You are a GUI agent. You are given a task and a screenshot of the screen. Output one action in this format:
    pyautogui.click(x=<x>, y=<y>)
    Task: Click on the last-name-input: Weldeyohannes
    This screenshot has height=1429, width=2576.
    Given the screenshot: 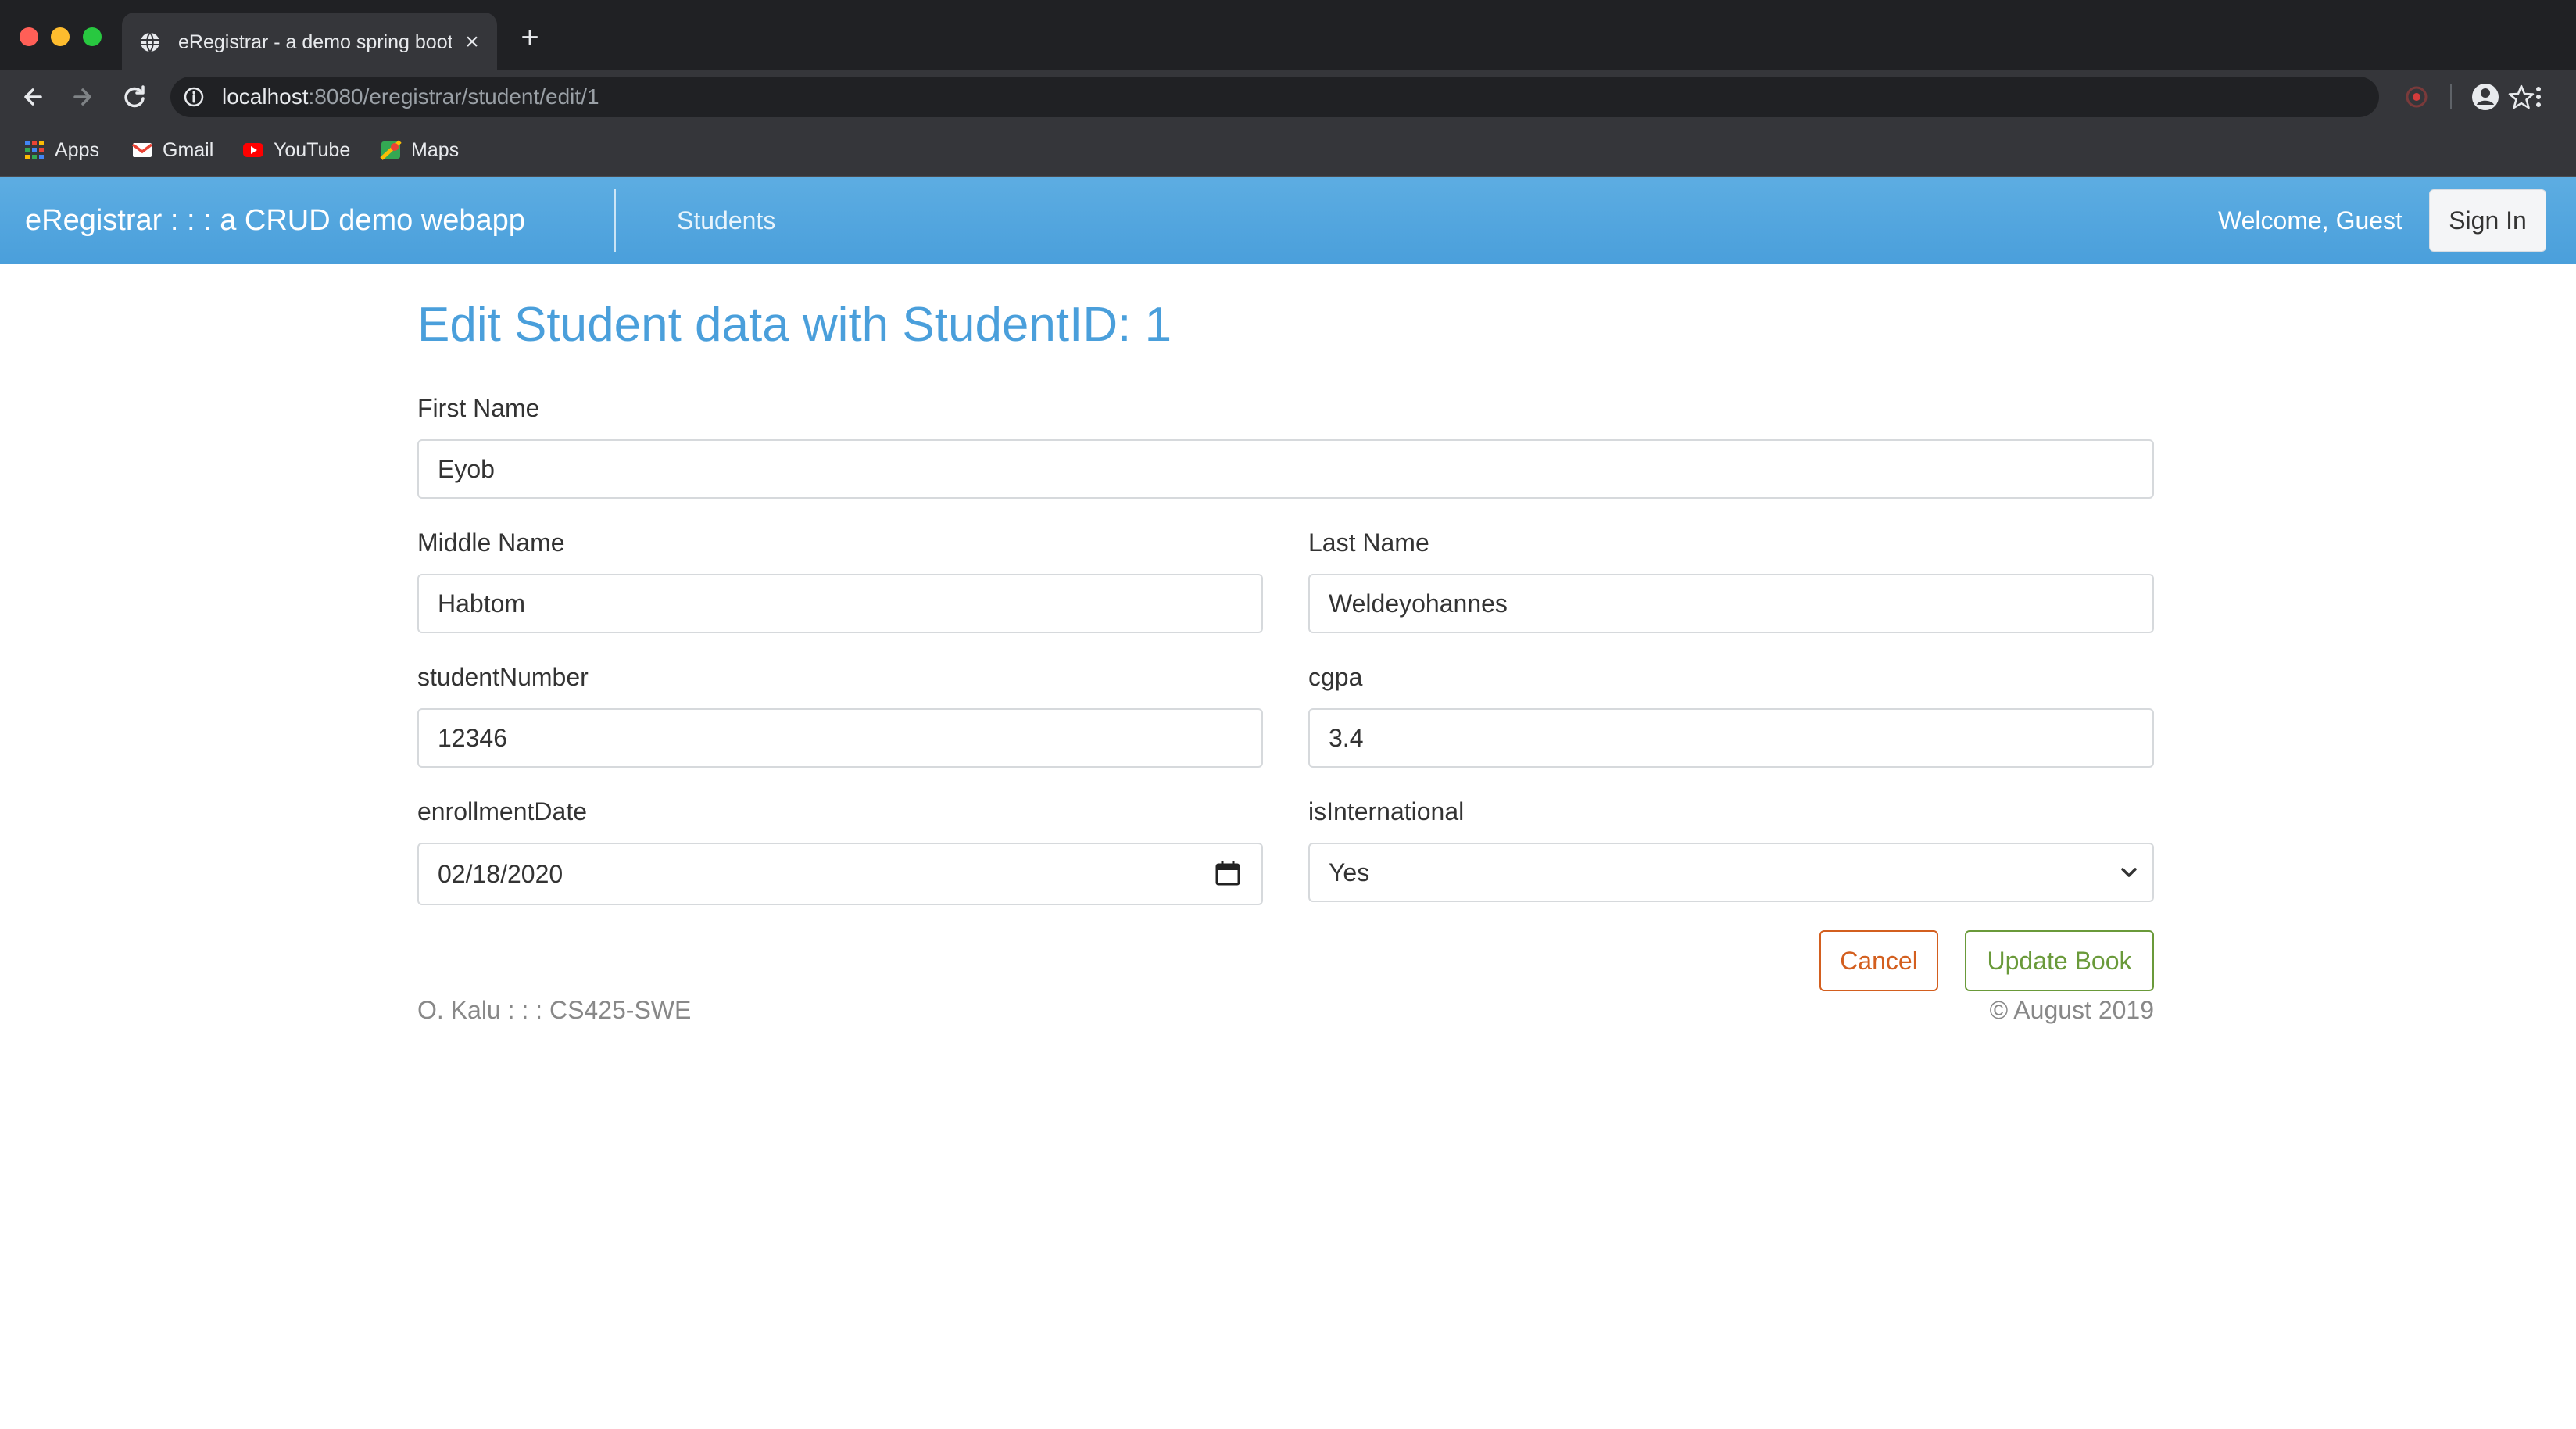 What is the action you would take?
    pyautogui.click(x=1731, y=603)
    